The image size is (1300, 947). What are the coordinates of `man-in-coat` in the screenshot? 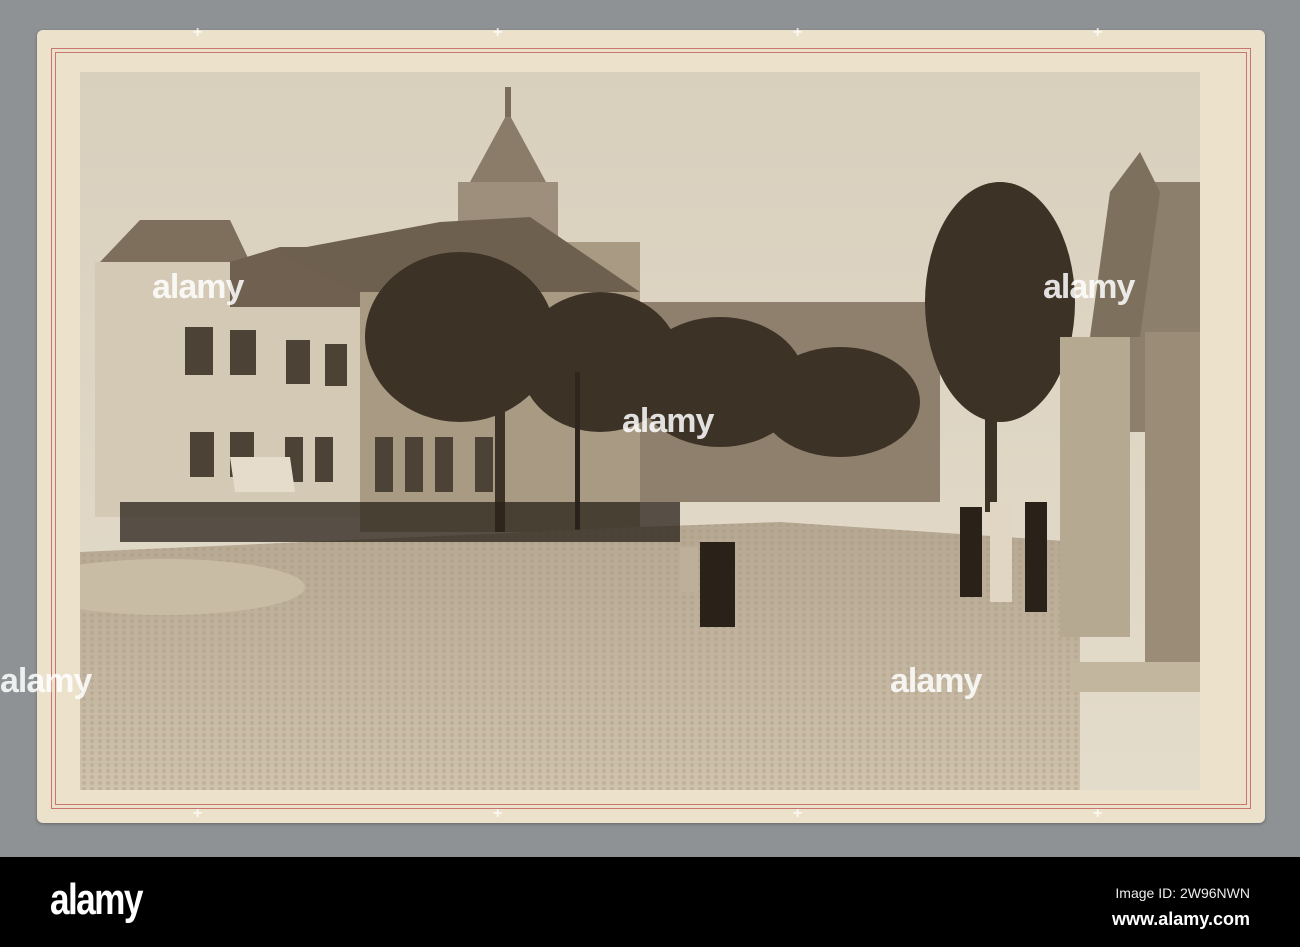 It's located at (717, 584).